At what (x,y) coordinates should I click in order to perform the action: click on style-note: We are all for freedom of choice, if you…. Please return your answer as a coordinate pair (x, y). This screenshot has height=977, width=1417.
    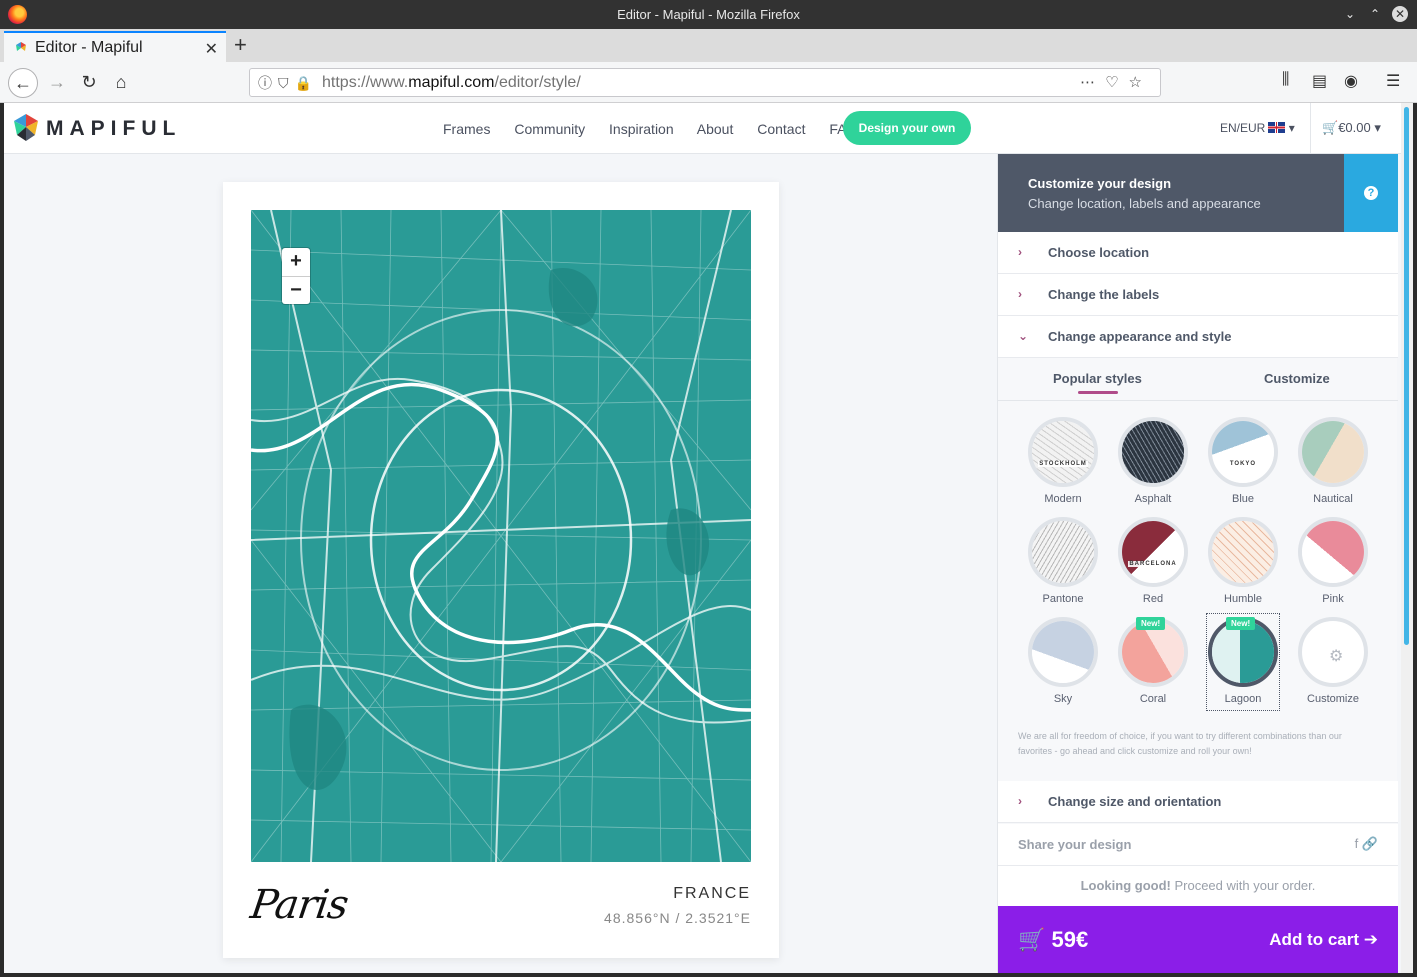
    Looking at the image, I should click on (1180, 743).